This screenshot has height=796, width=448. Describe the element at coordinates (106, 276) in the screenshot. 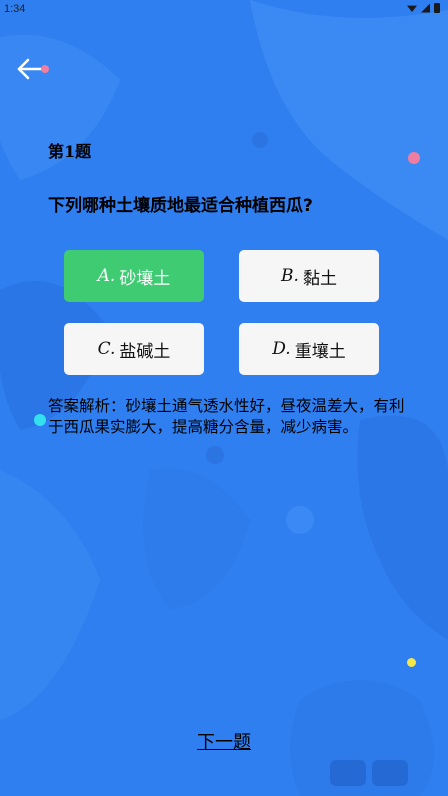

I see `option-letter: A.` at that location.